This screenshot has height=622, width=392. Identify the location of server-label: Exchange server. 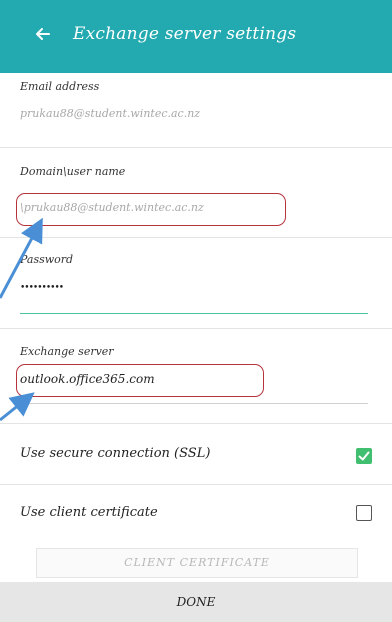
(67, 351).